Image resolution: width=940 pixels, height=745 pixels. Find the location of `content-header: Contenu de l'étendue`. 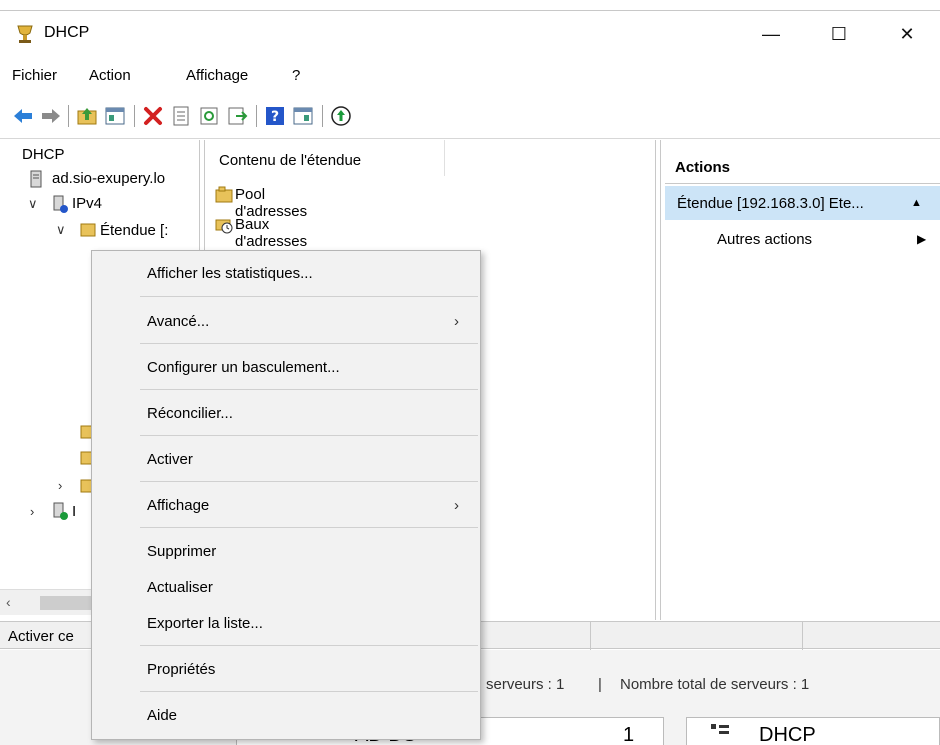

content-header: Contenu de l'étendue is located at coordinates (325, 158).